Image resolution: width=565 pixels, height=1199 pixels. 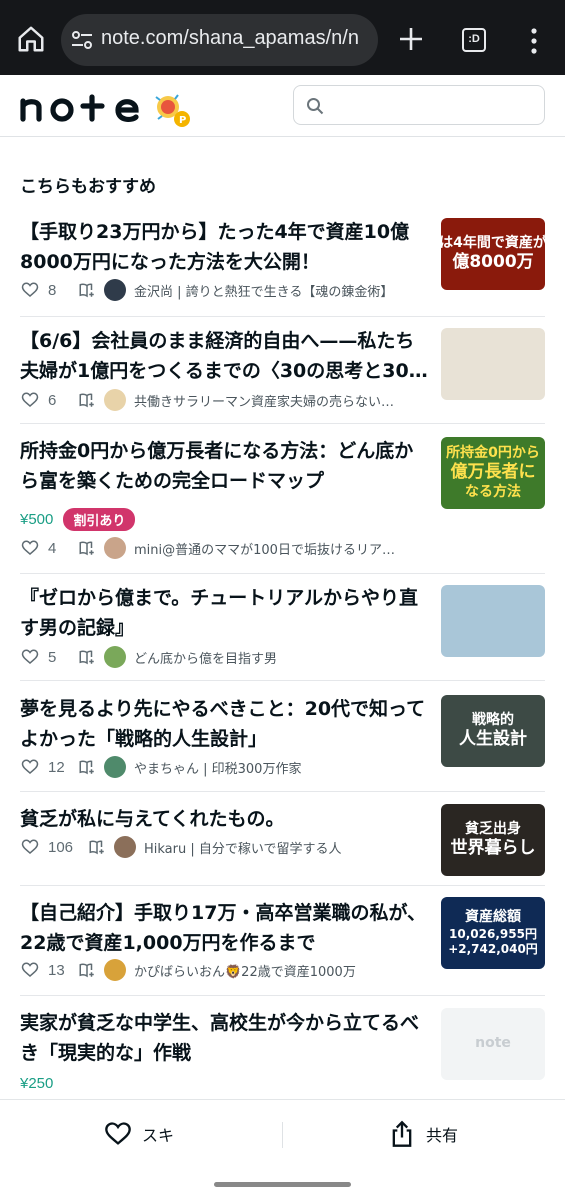 I want to click on article-meta: 13 かぴばらいおん🦁22歳で資産1000万, so click(x=225, y=970).